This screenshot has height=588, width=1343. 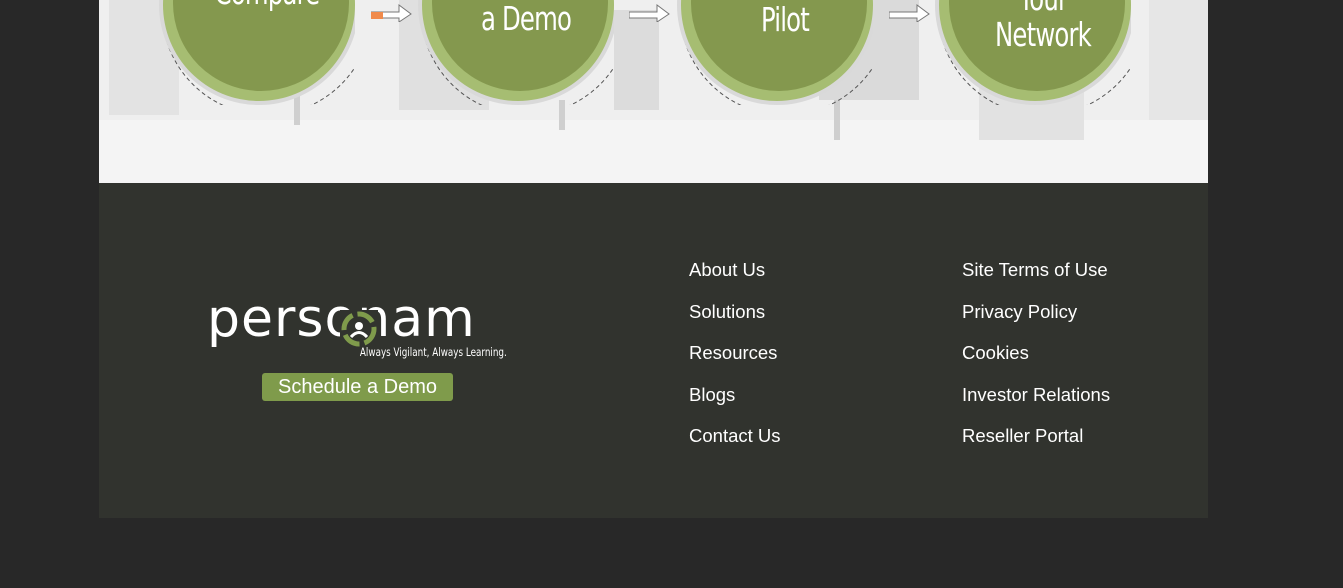 I want to click on step-schedule-demo: a Demo, so click(x=516, y=52).